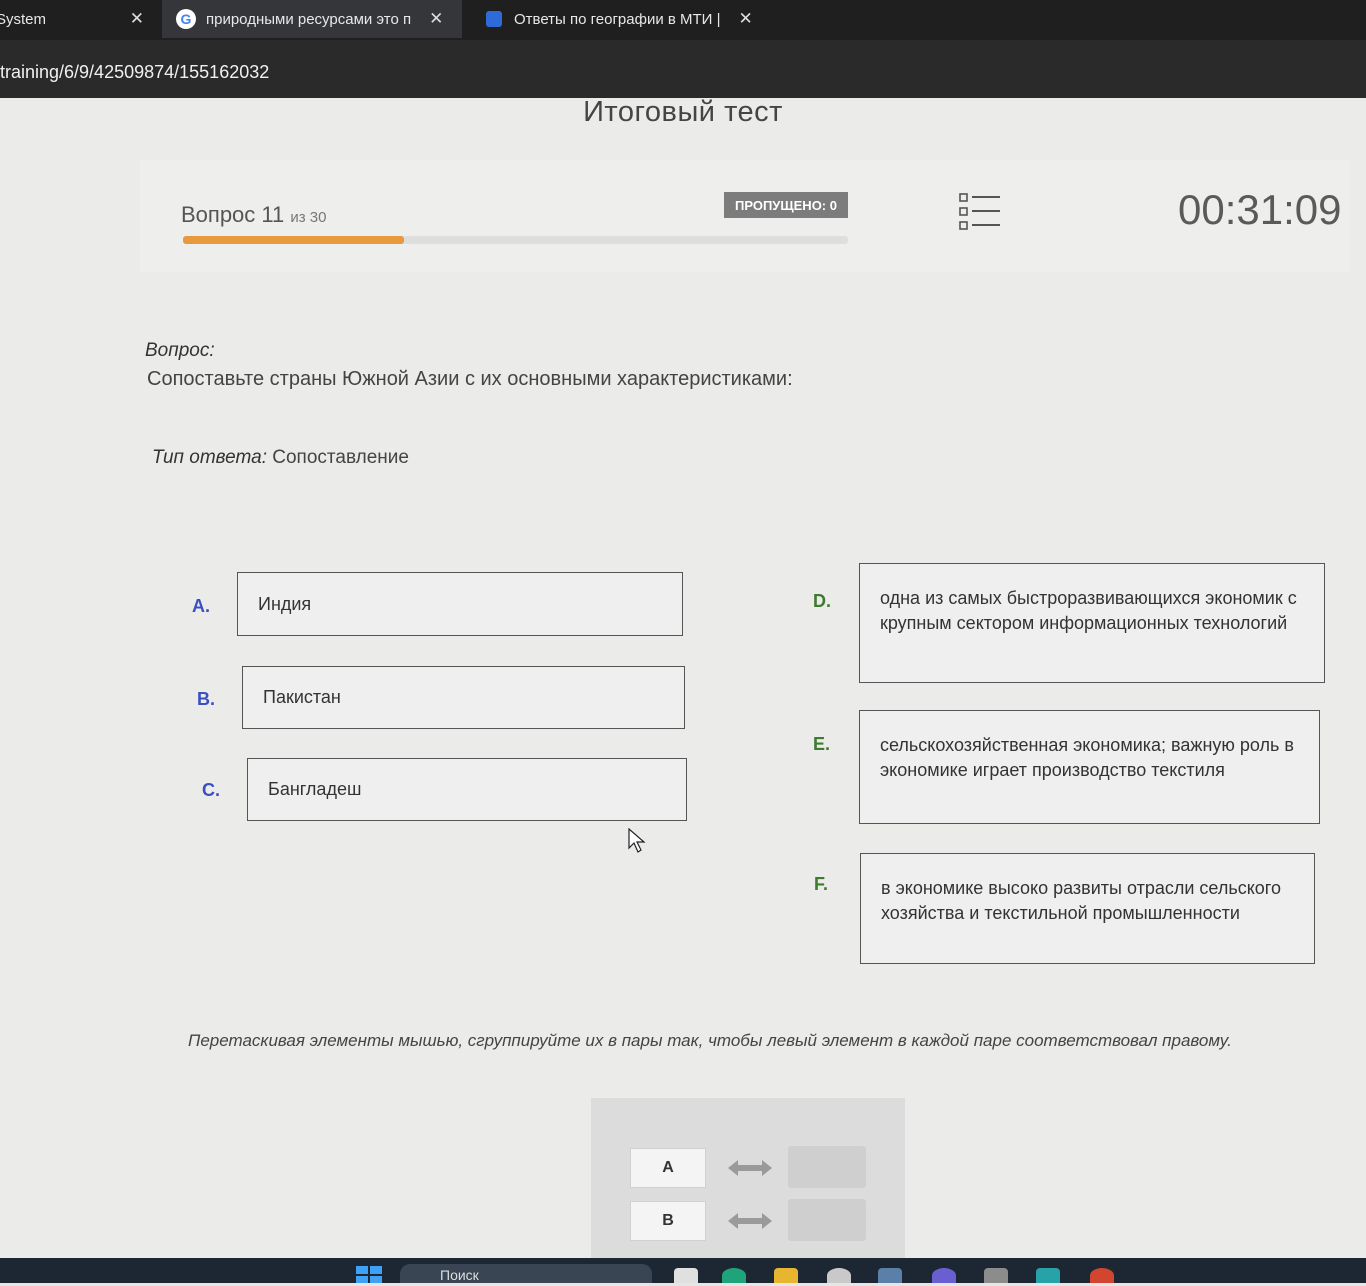  Describe the element at coordinates (201, 606) in the screenshot. I see `letter-a: A.` at that location.